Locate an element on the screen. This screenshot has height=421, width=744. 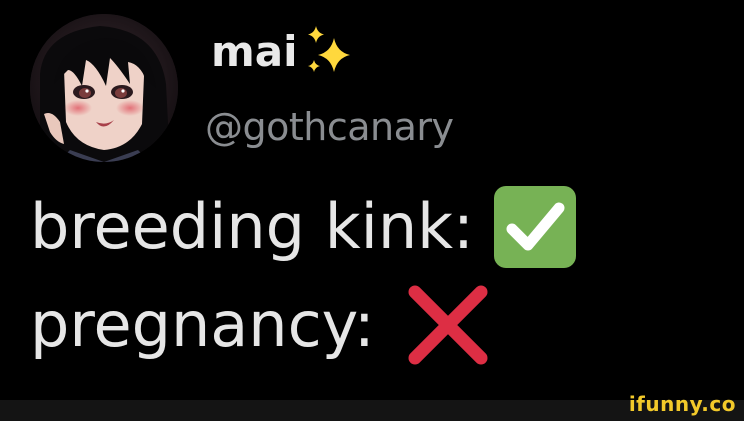
check-mark-button-icon is located at coordinates (534, 227).